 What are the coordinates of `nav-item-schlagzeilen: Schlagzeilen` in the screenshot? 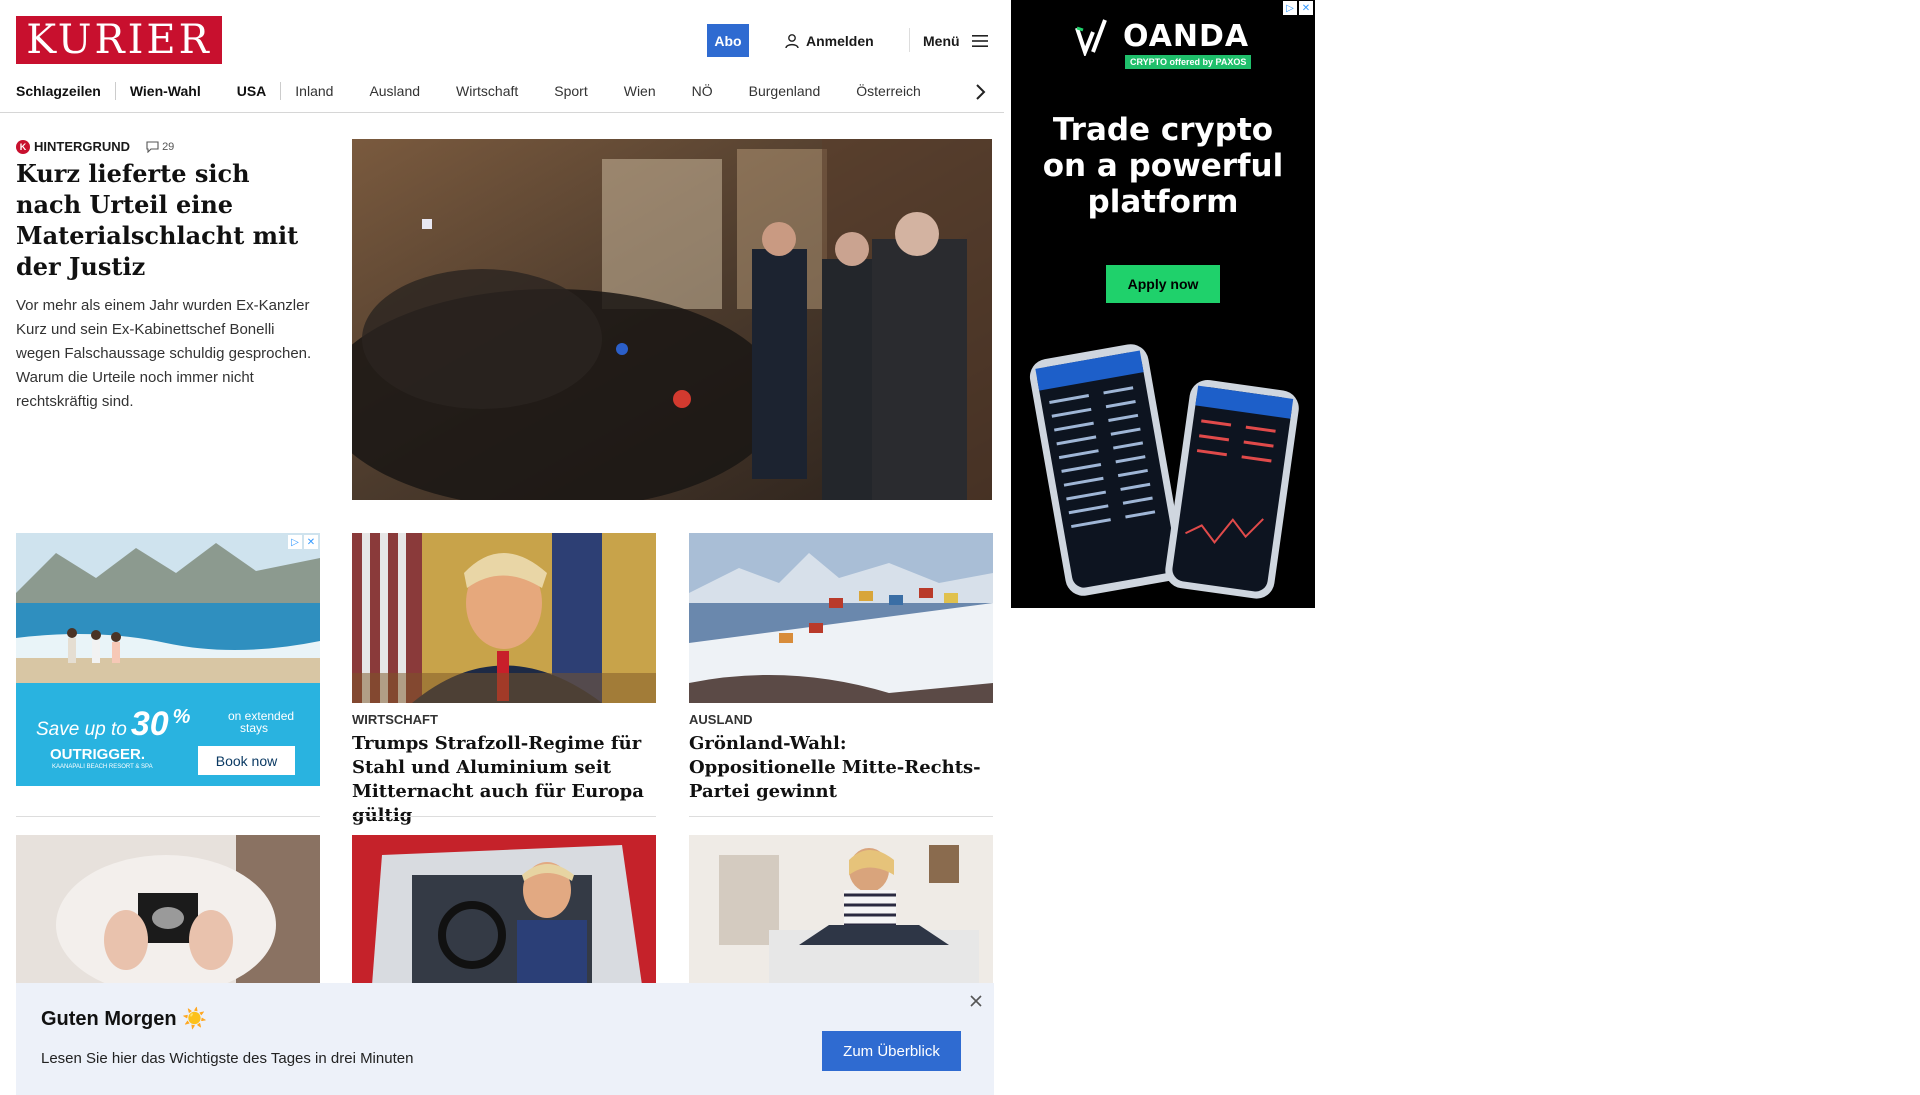 It's located at (58, 91).